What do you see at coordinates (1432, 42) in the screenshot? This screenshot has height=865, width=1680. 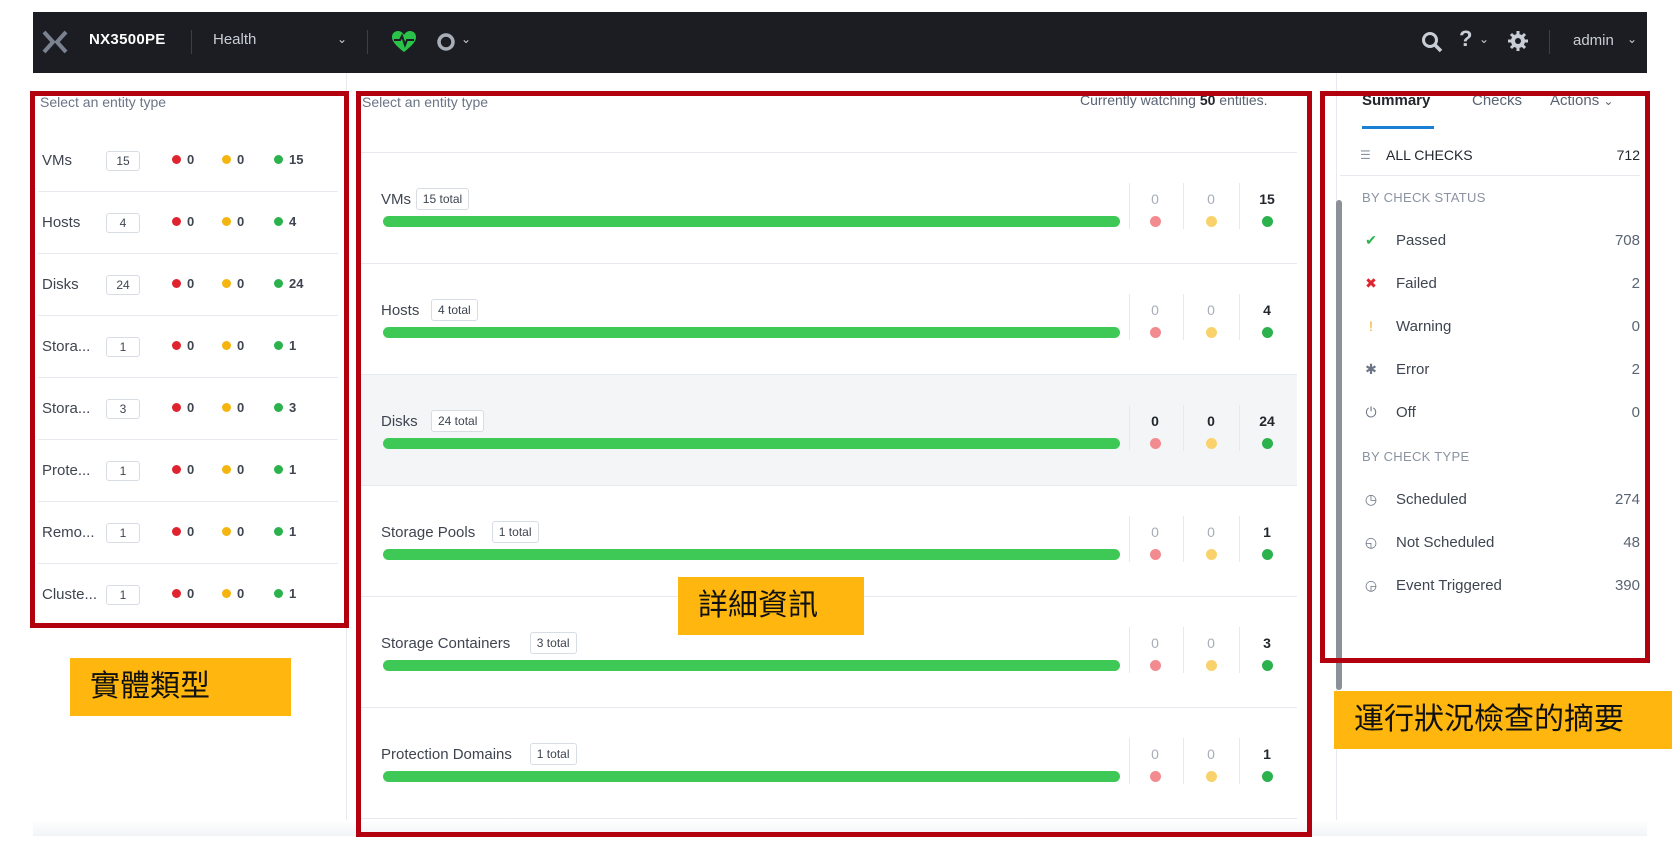 I see `search-icon` at bounding box center [1432, 42].